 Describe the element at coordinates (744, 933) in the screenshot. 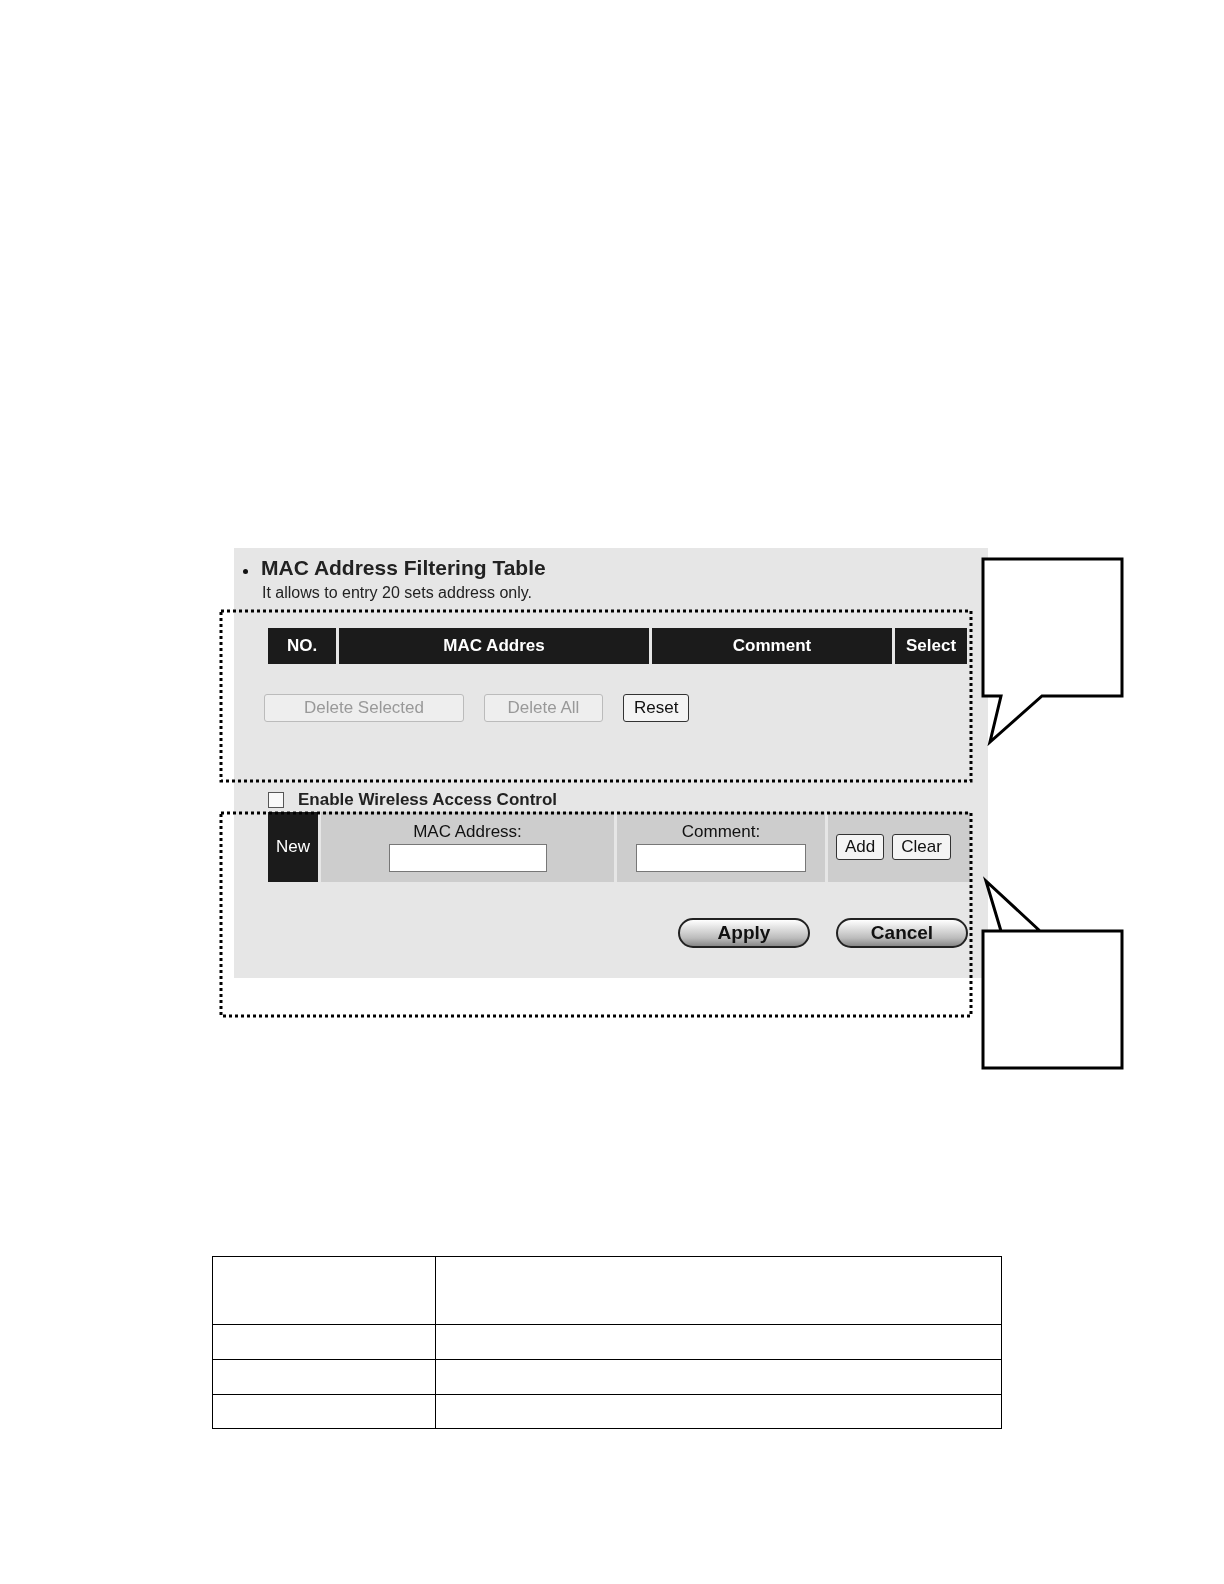

I see `action-button: Apply` at that location.